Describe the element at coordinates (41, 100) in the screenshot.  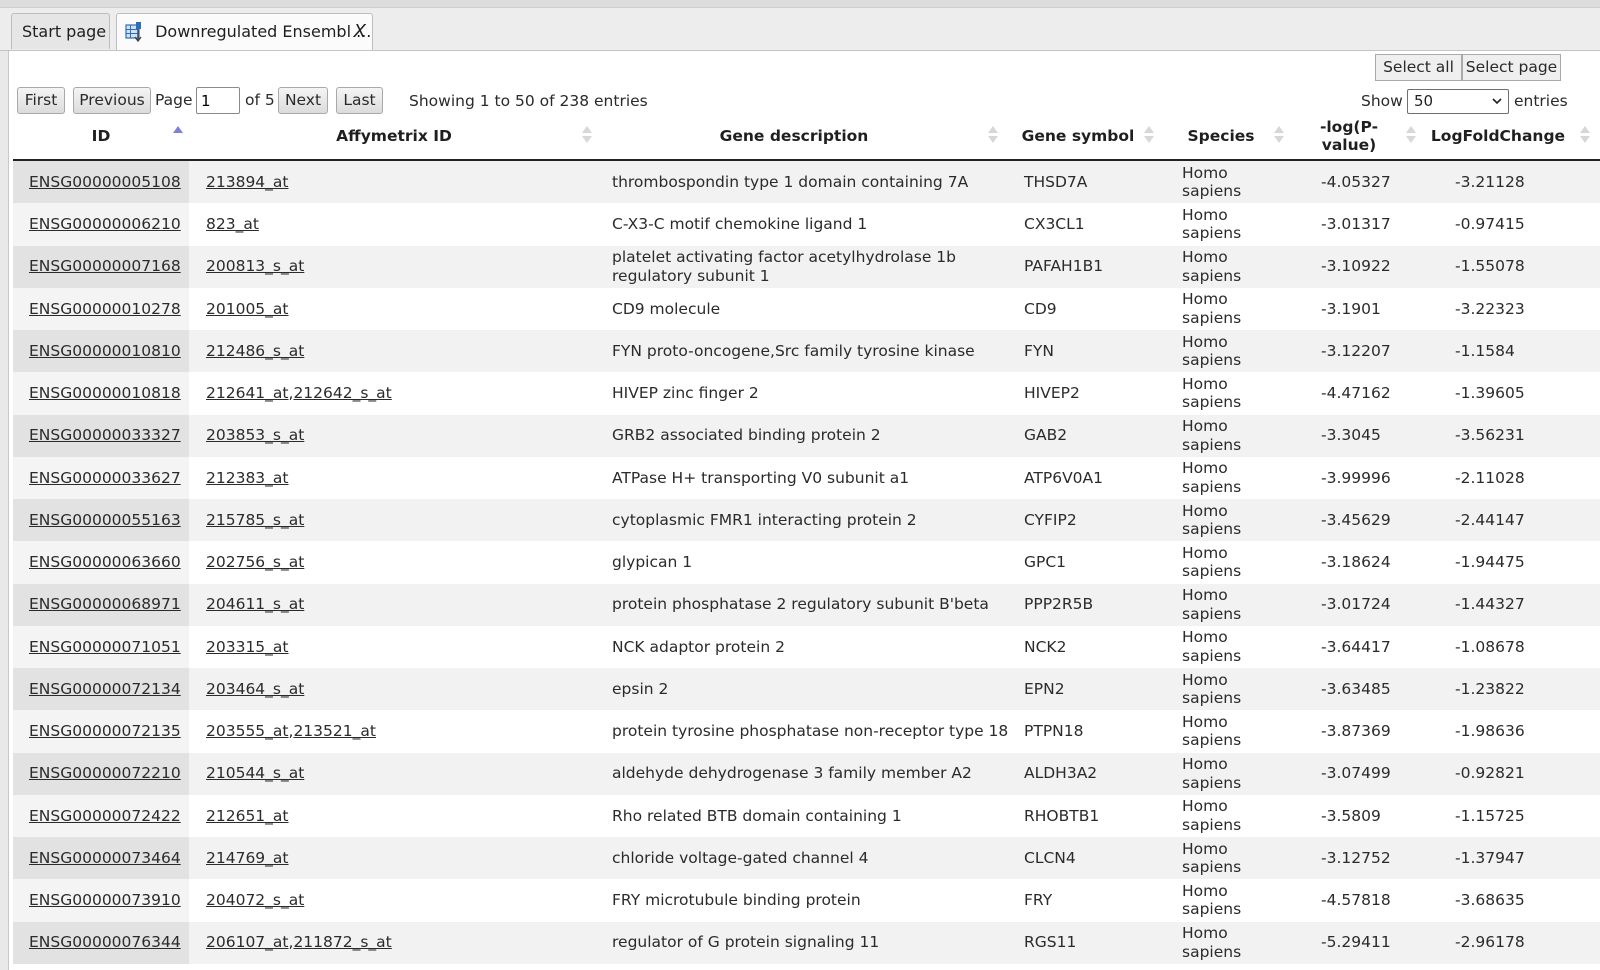
I see `first-page-button: First` at that location.